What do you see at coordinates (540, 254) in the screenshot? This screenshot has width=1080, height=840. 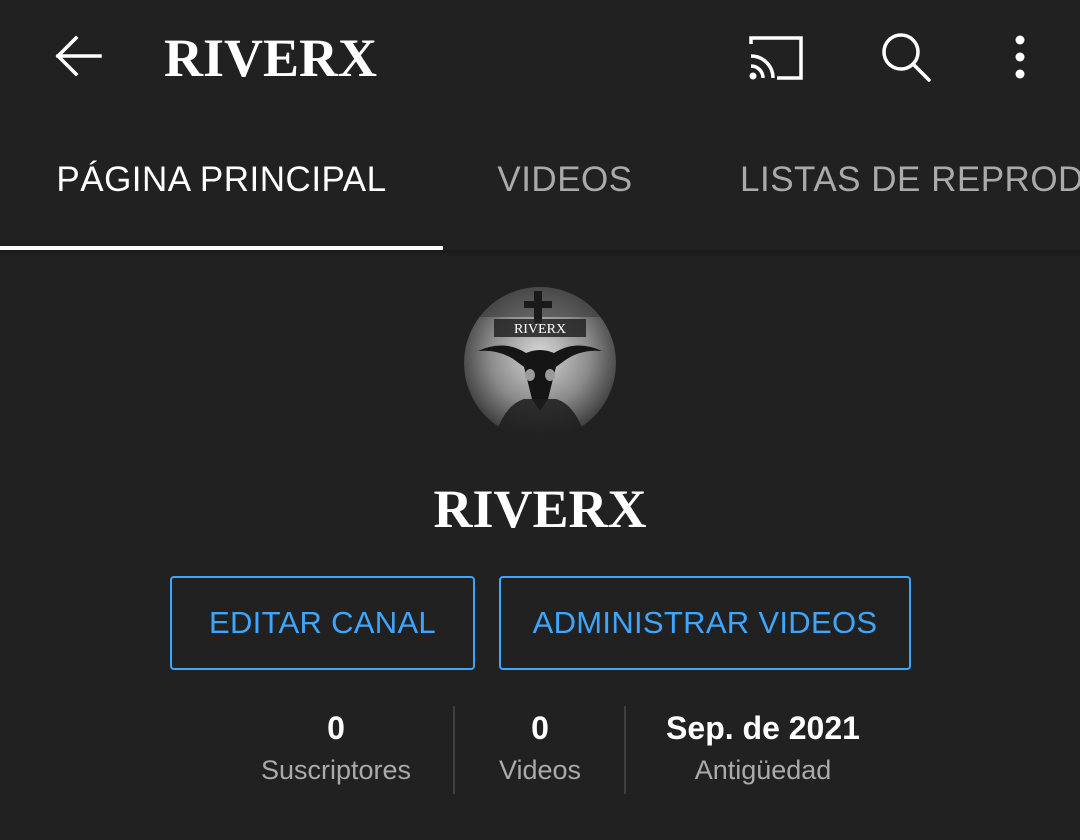 I see `tabs-shadow` at bounding box center [540, 254].